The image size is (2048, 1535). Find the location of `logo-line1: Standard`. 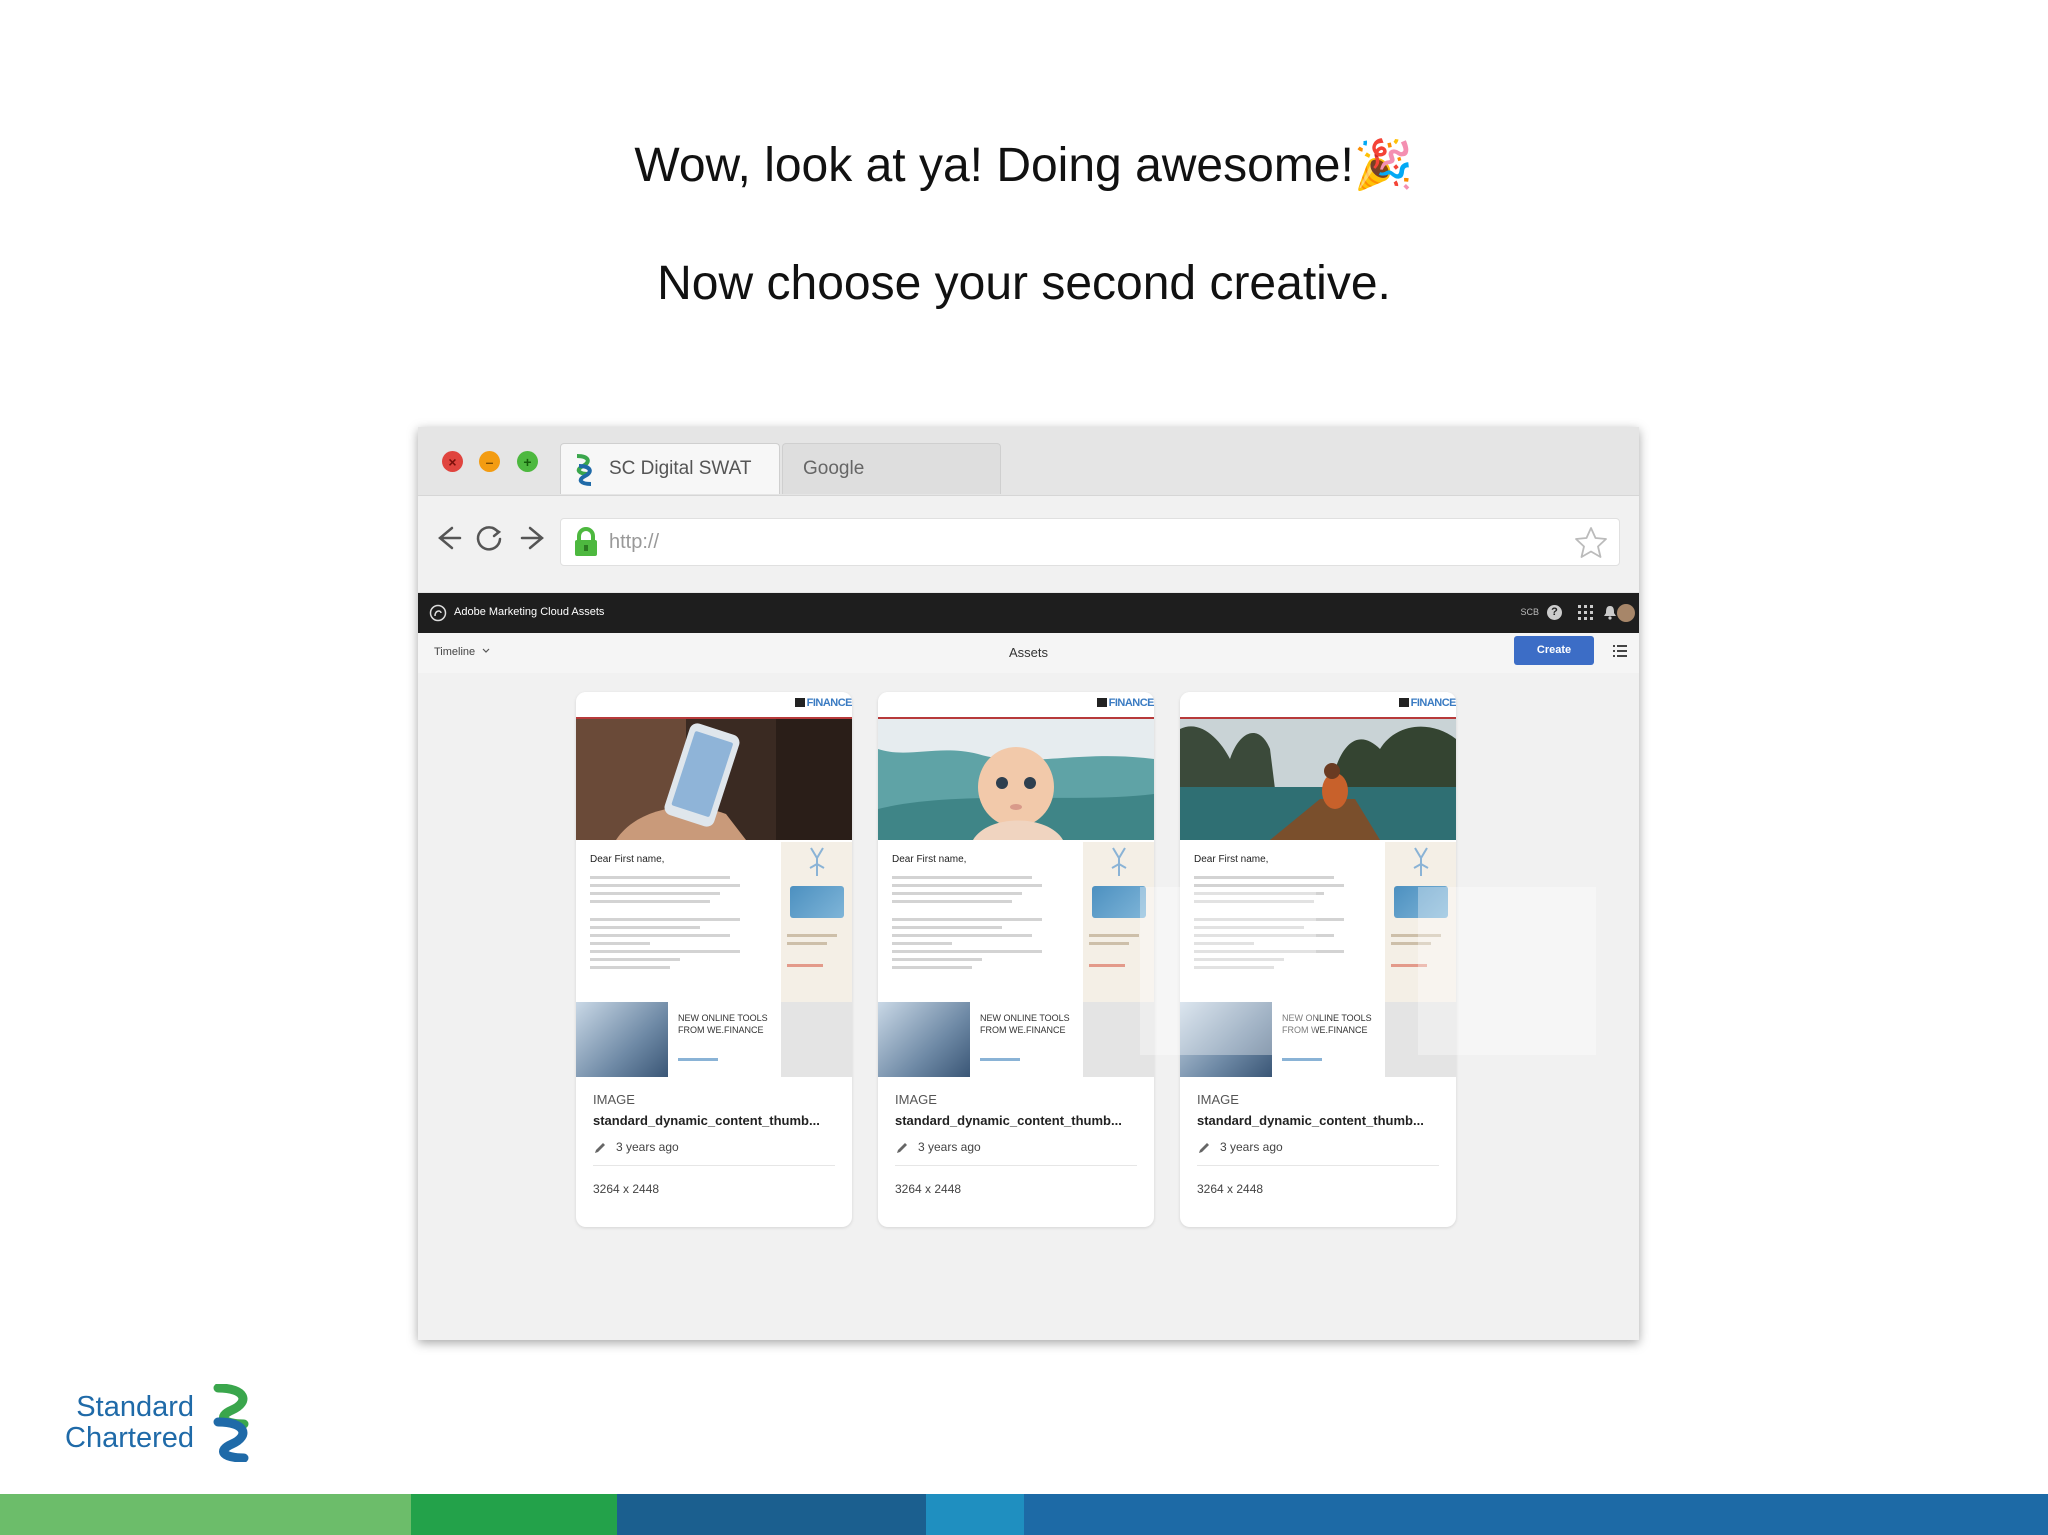

logo-line1: Standard is located at coordinates (135, 1407).